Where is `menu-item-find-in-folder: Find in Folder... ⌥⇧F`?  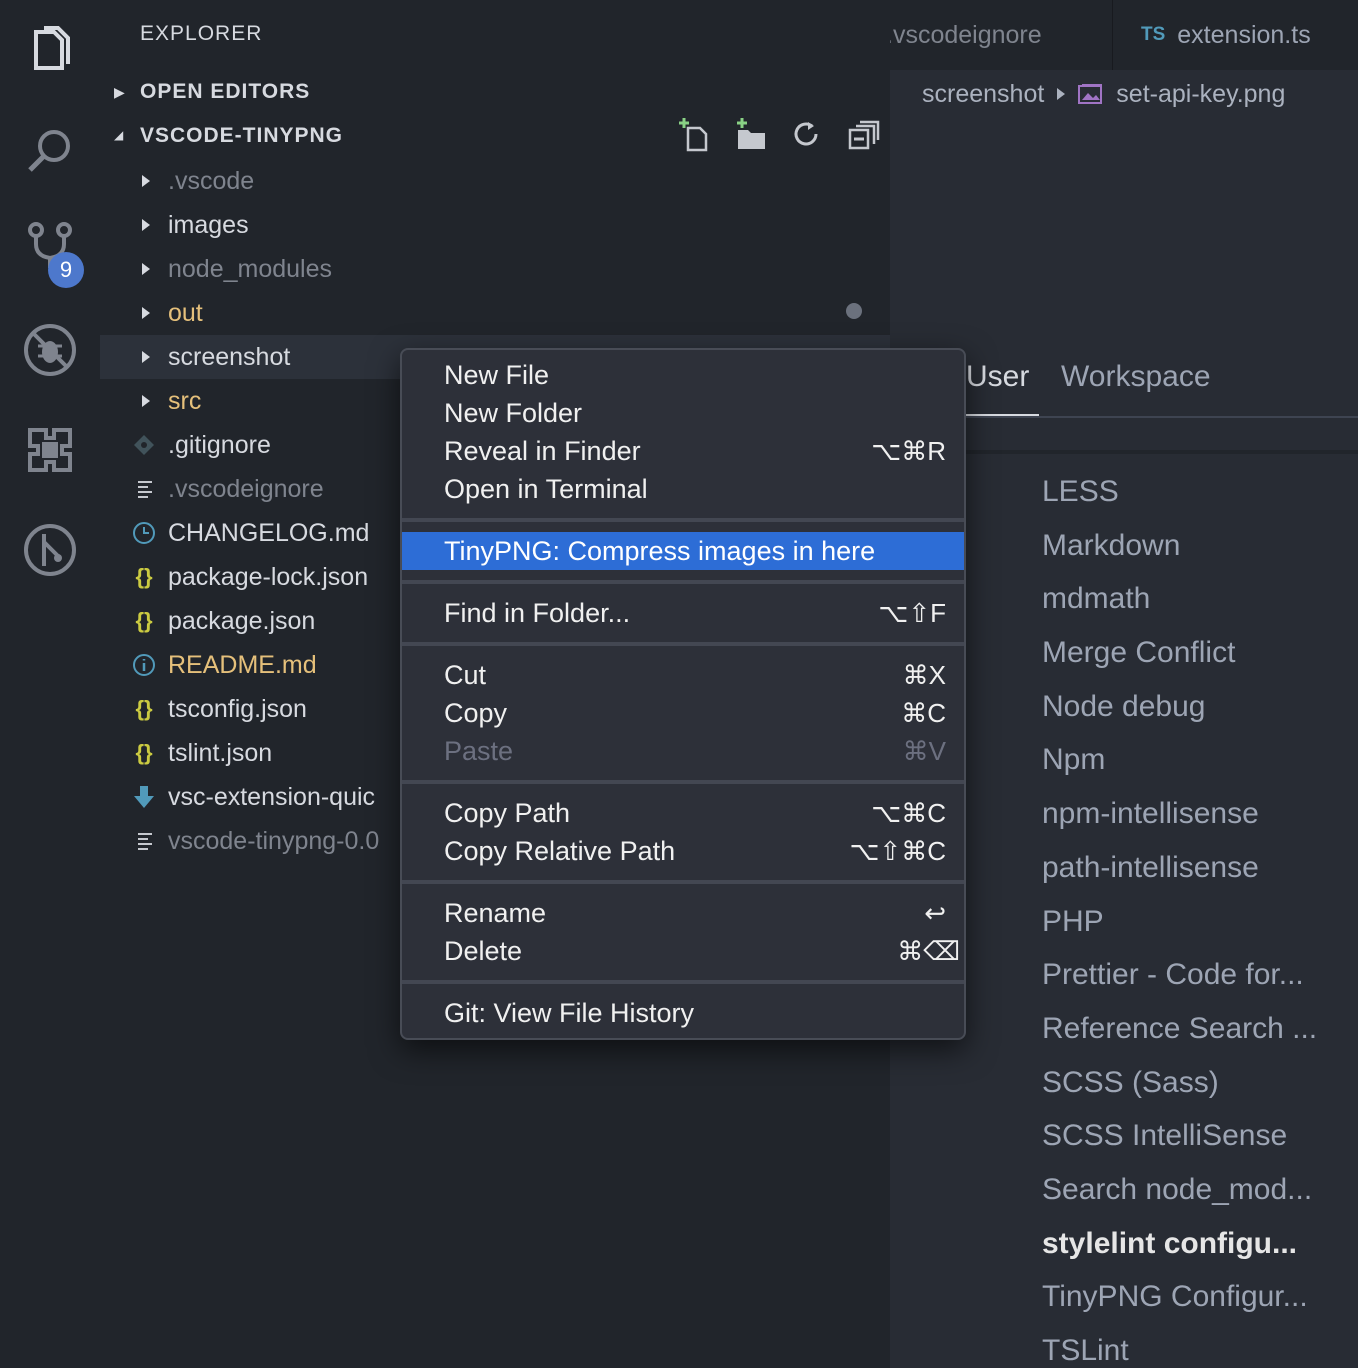 menu-item-find-in-folder: Find in Folder... ⌥⇧F is located at coordinates (683, 613).